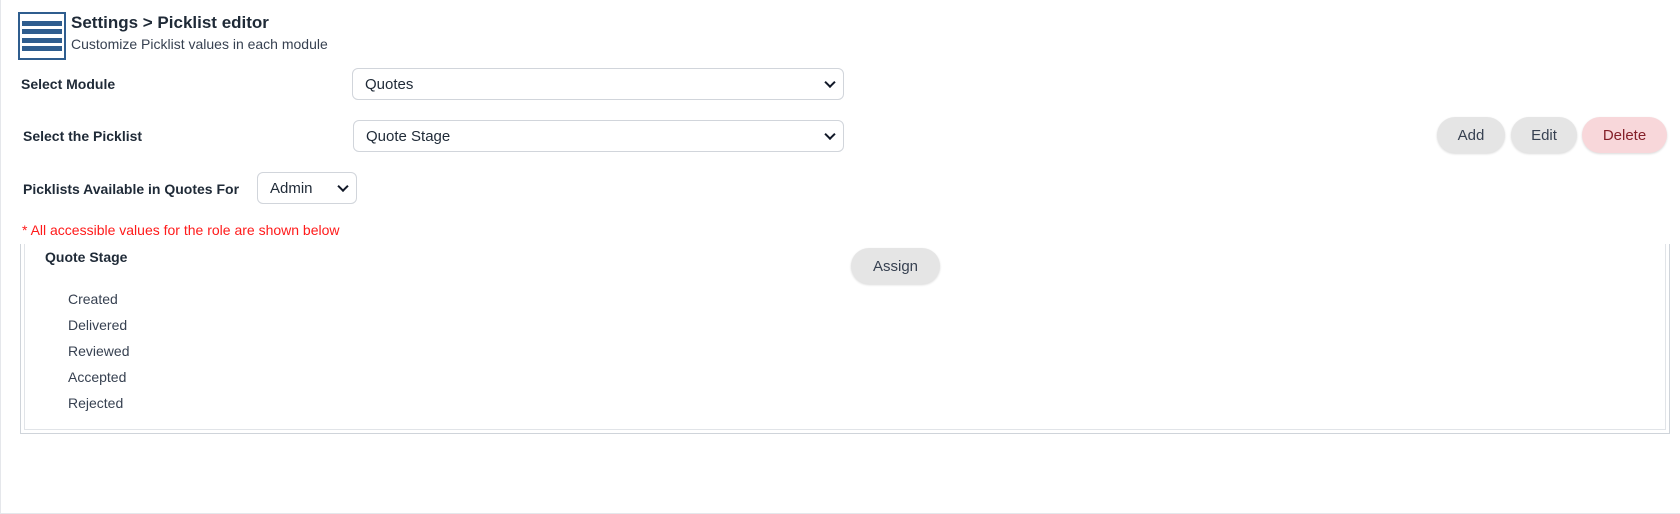 This screenshot has height=514, width=1680. What do you see at coordinates (96, 403) in the screenshot?
I see `list-item: Rejected` at bounding box center [96, 403].